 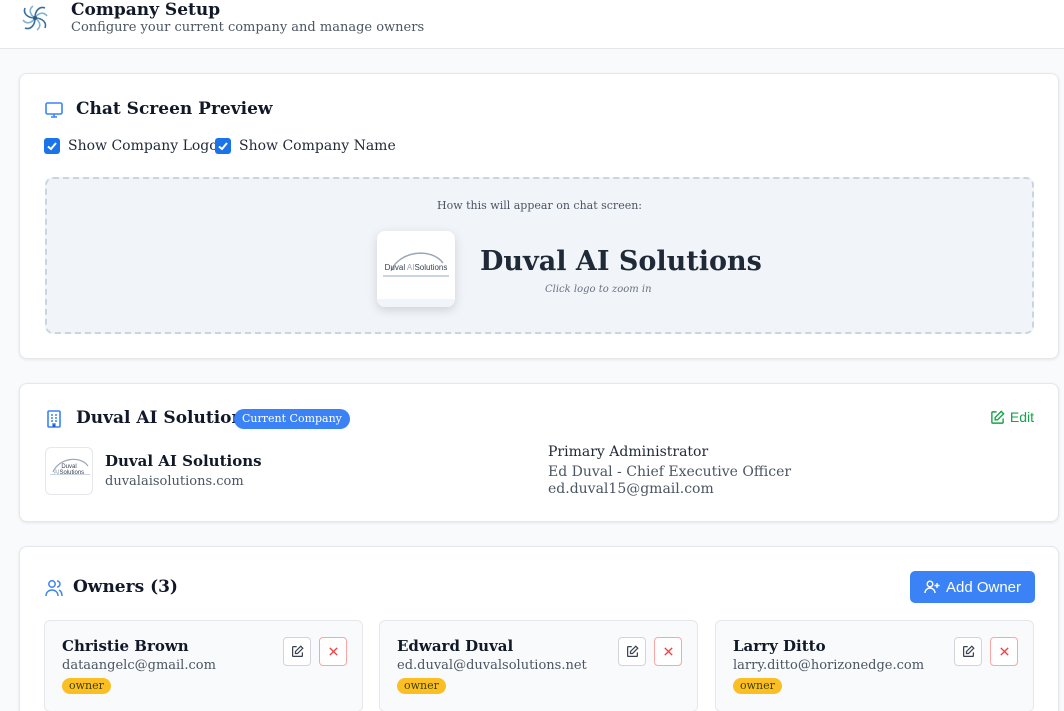 I want to click on preview-company-logo: Duval AISolutions, so click(x=416, y=269).